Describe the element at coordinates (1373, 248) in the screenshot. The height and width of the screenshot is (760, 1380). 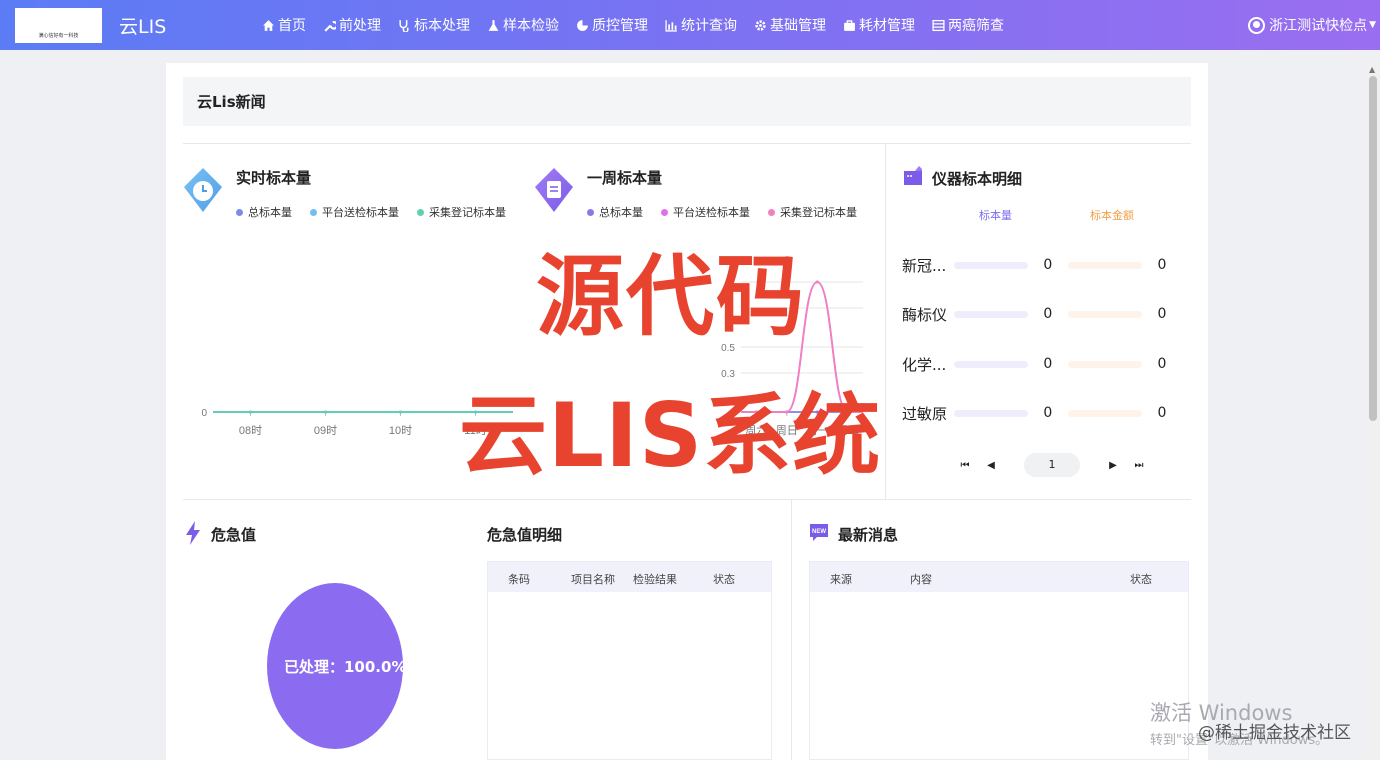
I see `scroll-thumb` at that location.